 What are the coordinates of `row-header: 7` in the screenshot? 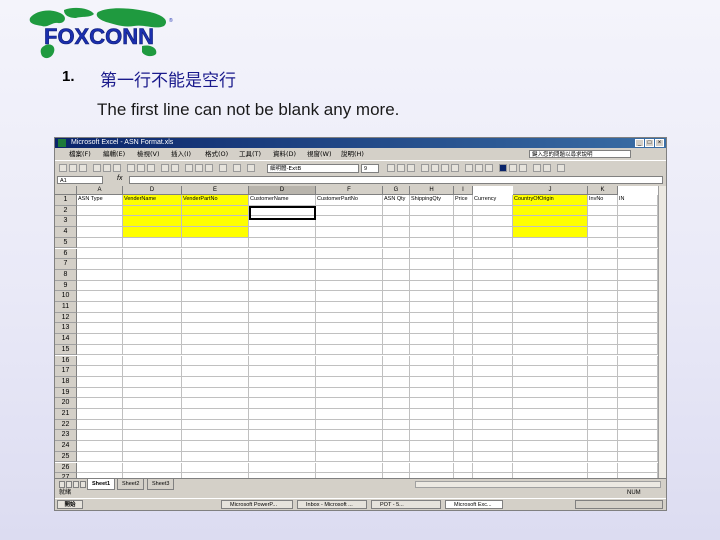 It's located at (66, 264).